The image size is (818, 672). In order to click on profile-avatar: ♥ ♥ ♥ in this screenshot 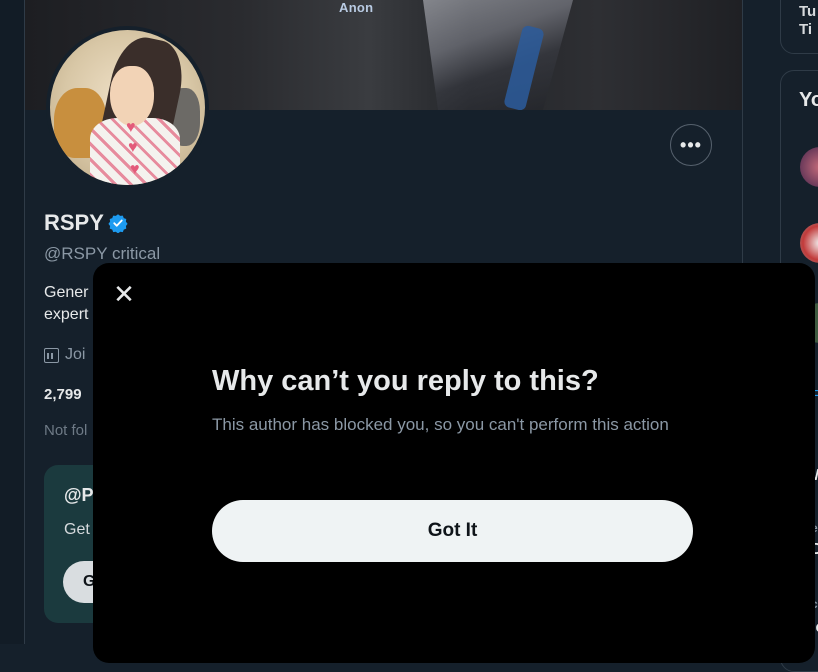, I will do `click(127, 107)`.